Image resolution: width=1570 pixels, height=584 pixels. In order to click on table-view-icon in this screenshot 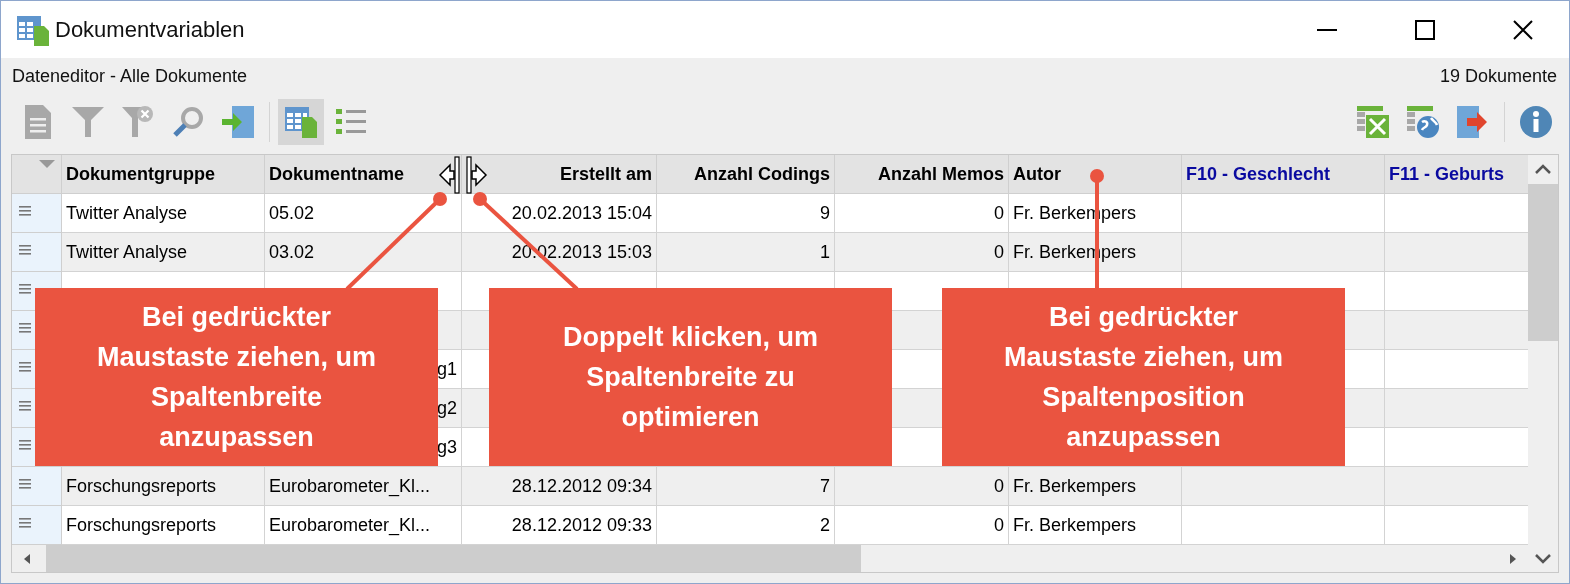, I will do `click(301, 122)`.